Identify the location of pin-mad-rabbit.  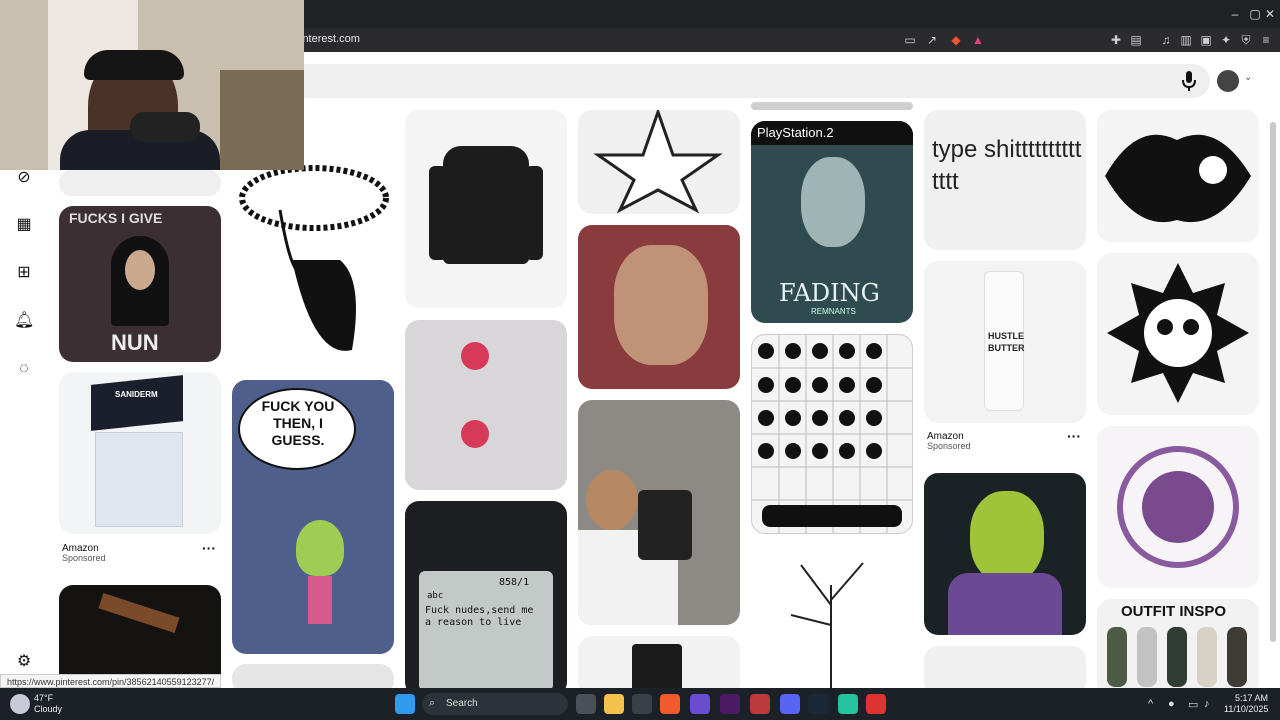
(659, 662).